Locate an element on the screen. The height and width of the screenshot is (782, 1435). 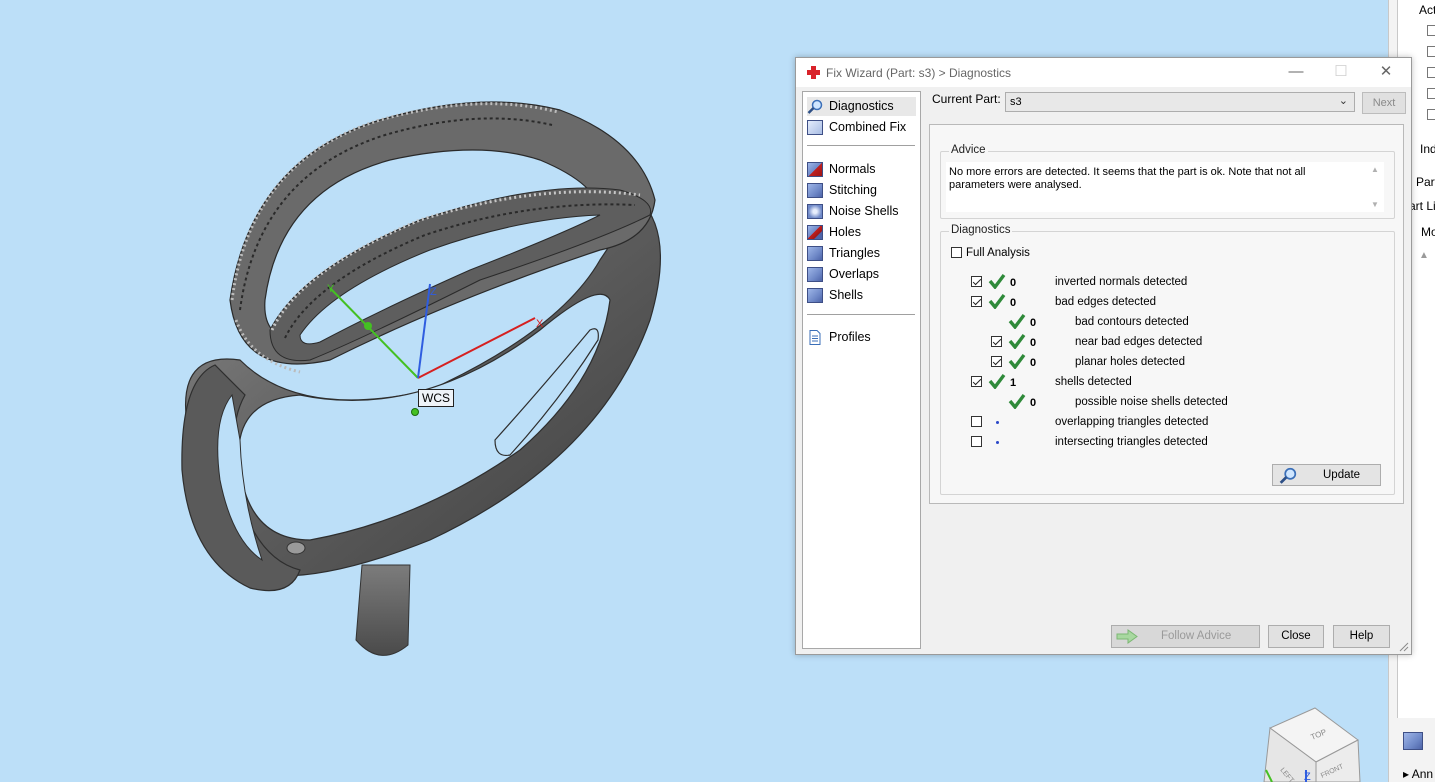
current-part-label: Current Part: is located at coordinates (966, 99).